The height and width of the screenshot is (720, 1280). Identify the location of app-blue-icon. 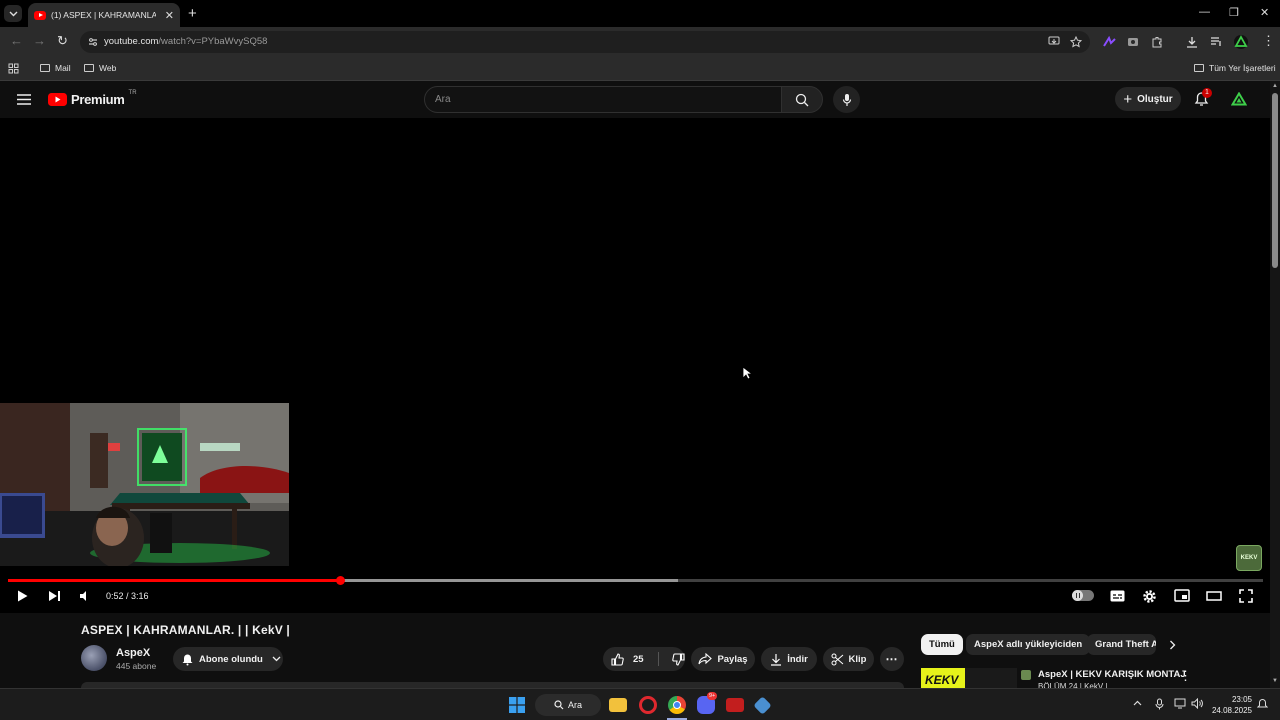
(762, 705).